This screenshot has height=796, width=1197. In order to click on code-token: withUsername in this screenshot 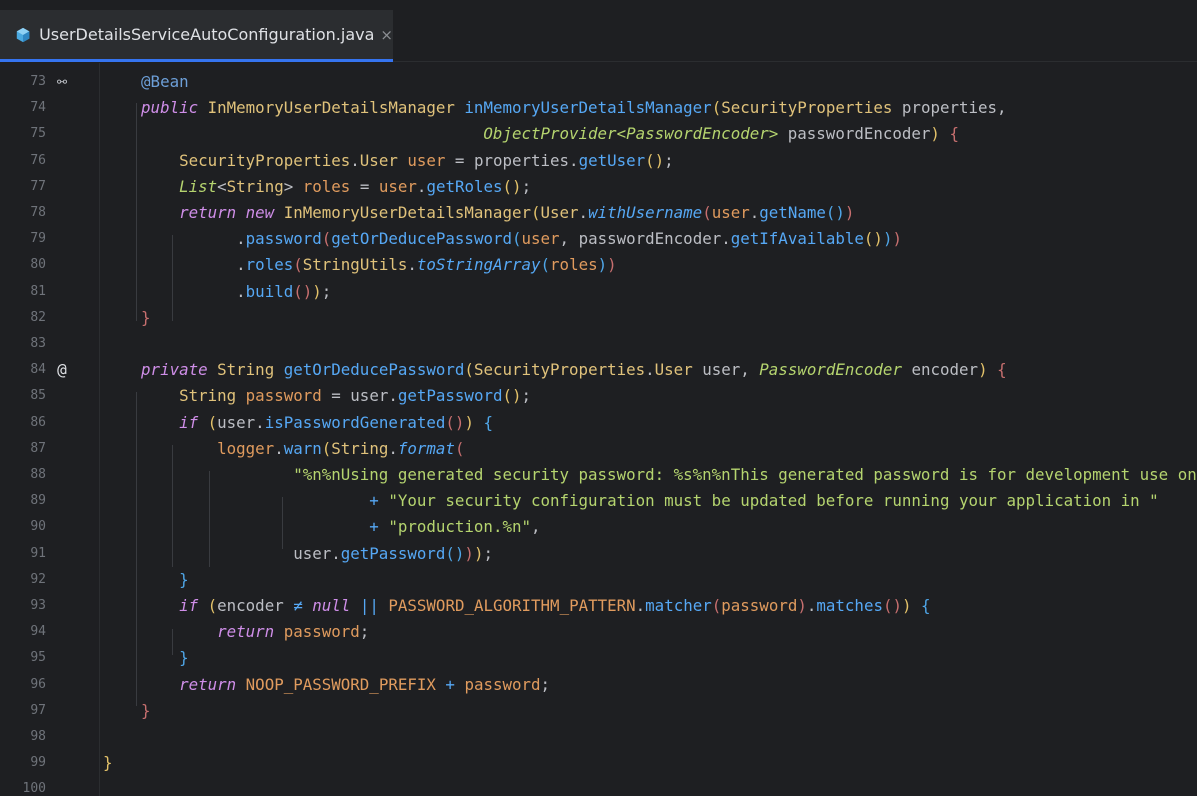, I will do `click(645, 212)`.